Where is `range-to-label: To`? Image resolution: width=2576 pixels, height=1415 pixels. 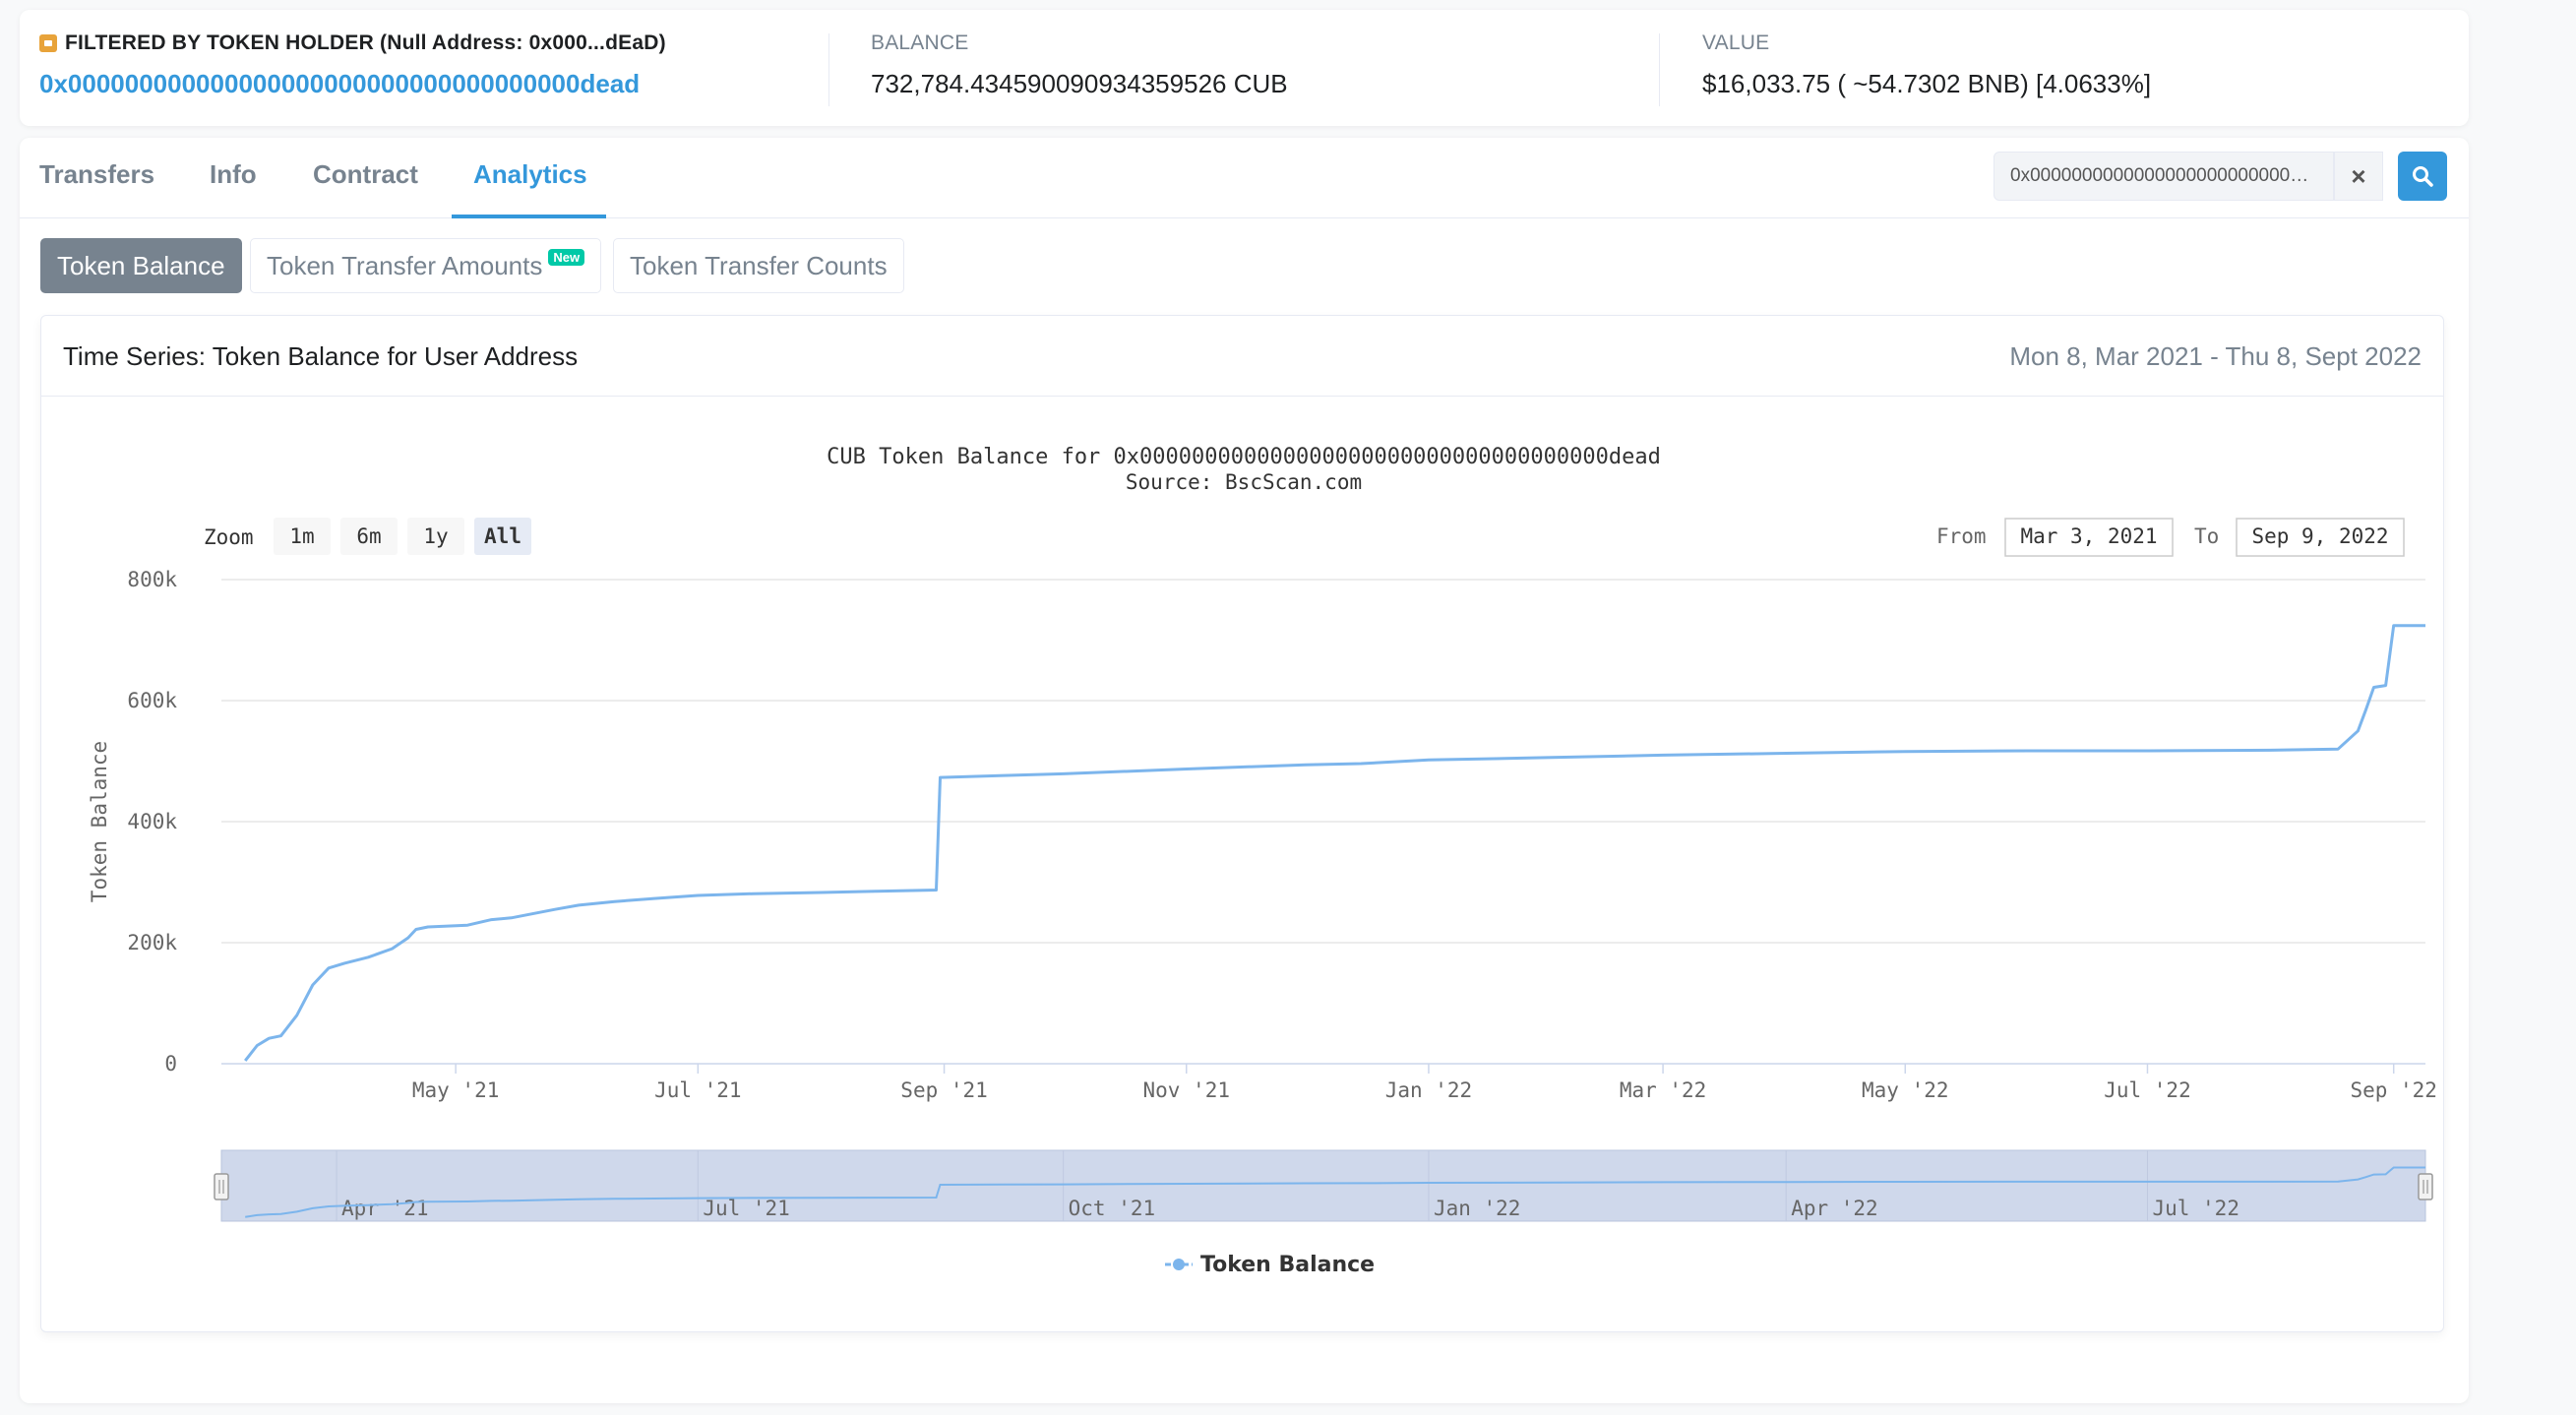 range-to-label: To is located at coordinates (2206, 536).